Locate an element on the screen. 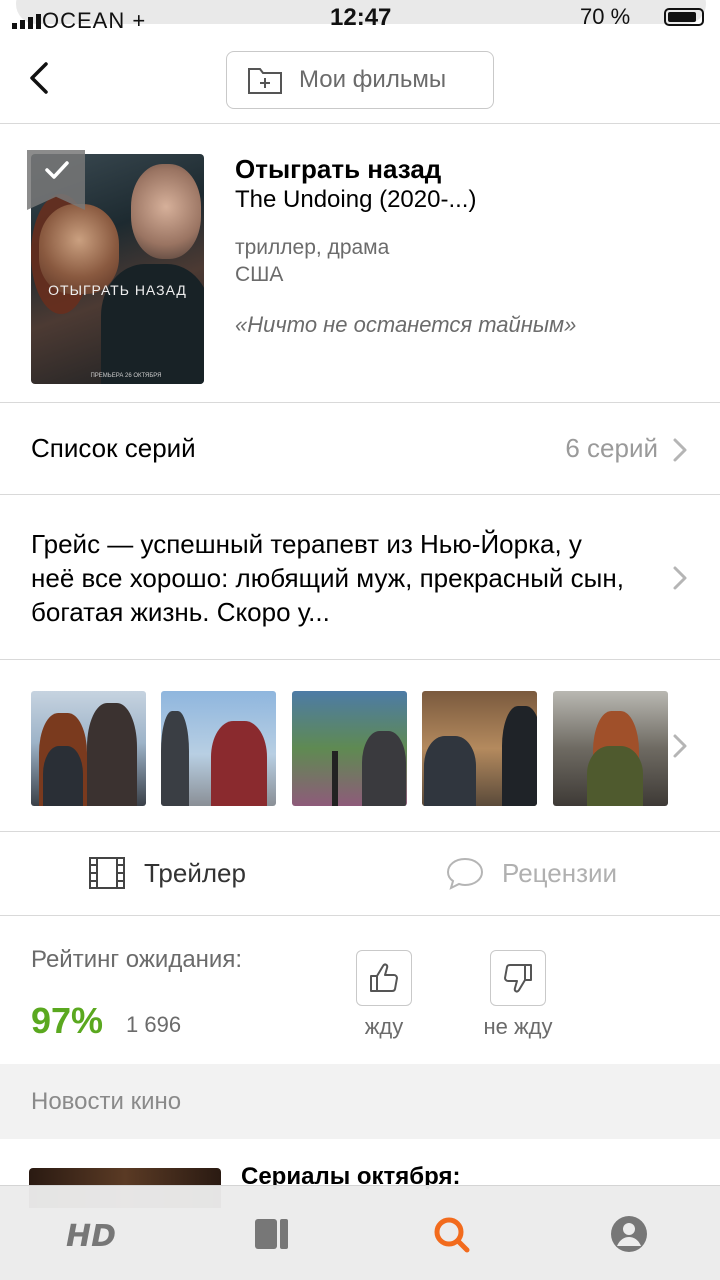 This screenshot has height=1280, width=720. folder-plus-icon is located at coordinates (265, 81).